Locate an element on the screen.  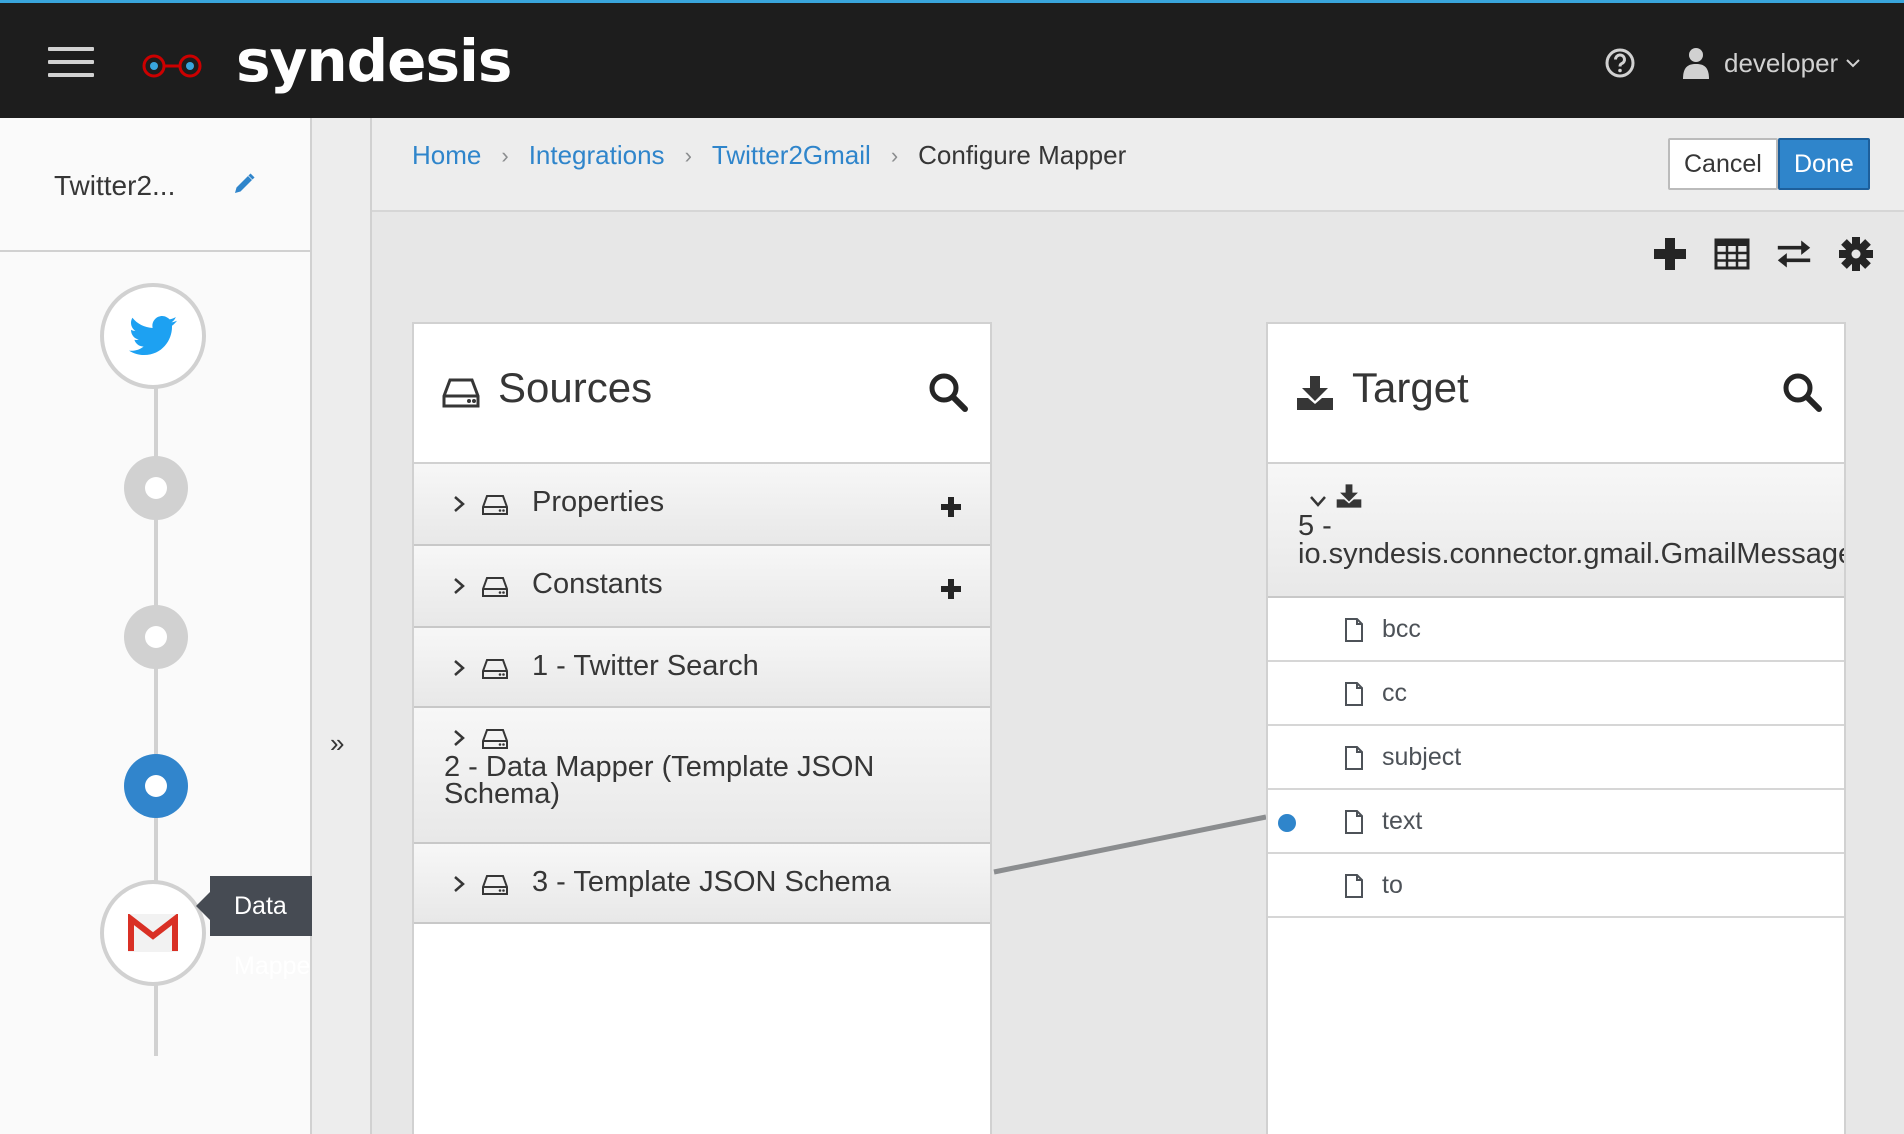
doc-label: Constants is located at coordinates (597, 584).